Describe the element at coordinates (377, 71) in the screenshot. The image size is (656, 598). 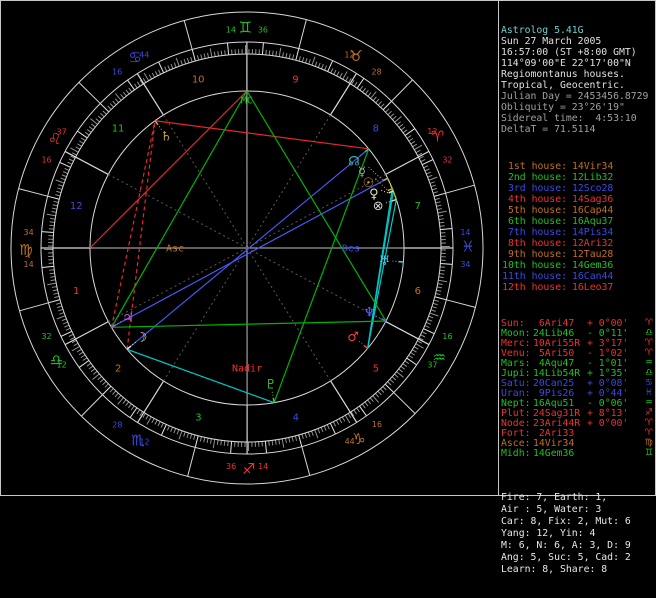
I see `cusp-minute: 28` at that location.